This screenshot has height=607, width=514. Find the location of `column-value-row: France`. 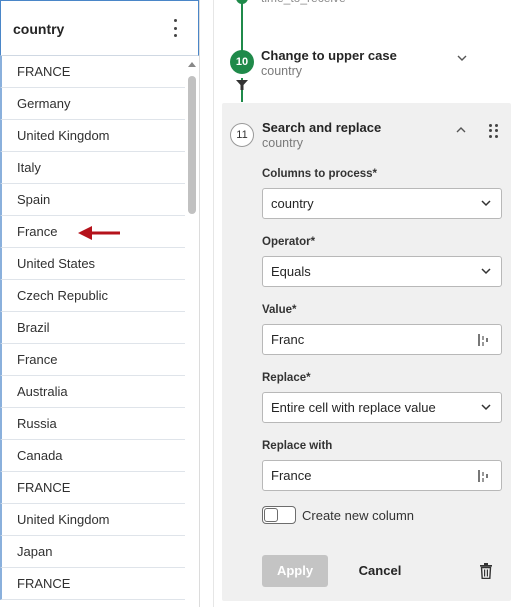

column-value-row: France is located at coordinates (99, 360).